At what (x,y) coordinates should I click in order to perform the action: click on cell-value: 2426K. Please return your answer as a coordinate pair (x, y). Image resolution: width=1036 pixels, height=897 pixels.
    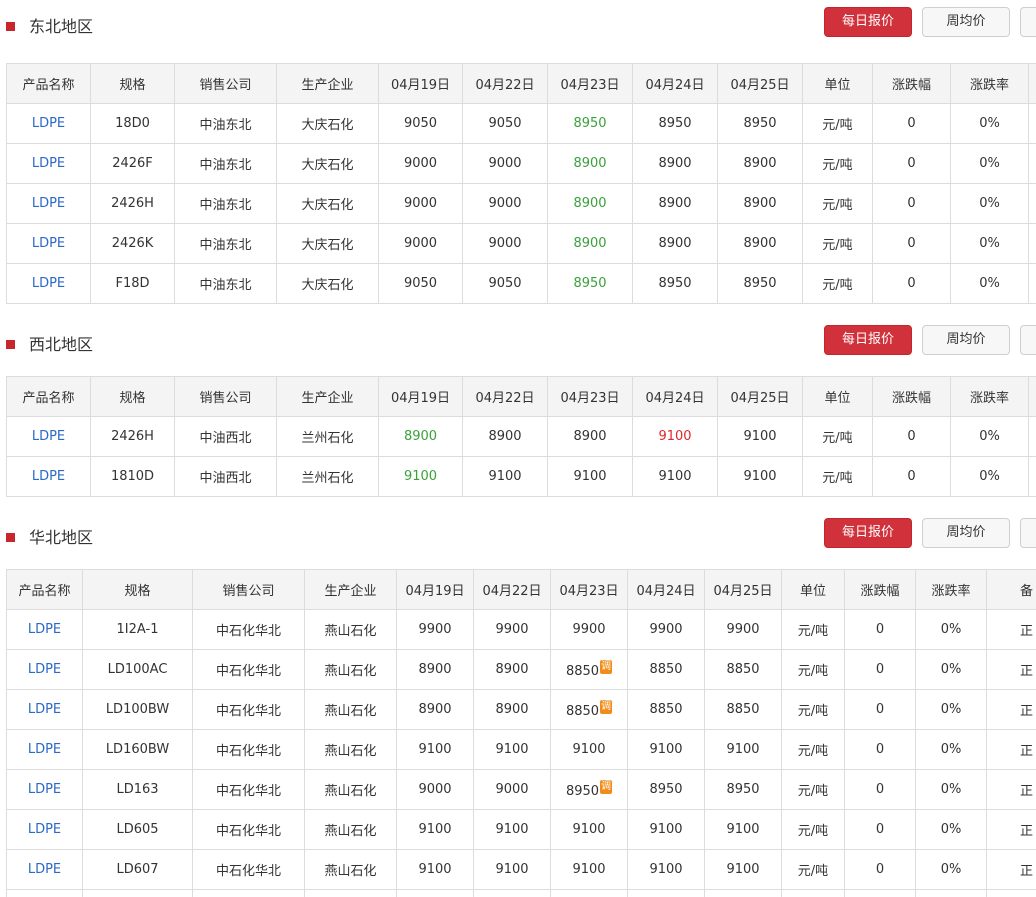
    Looking at the image, I should click on (132, 243).